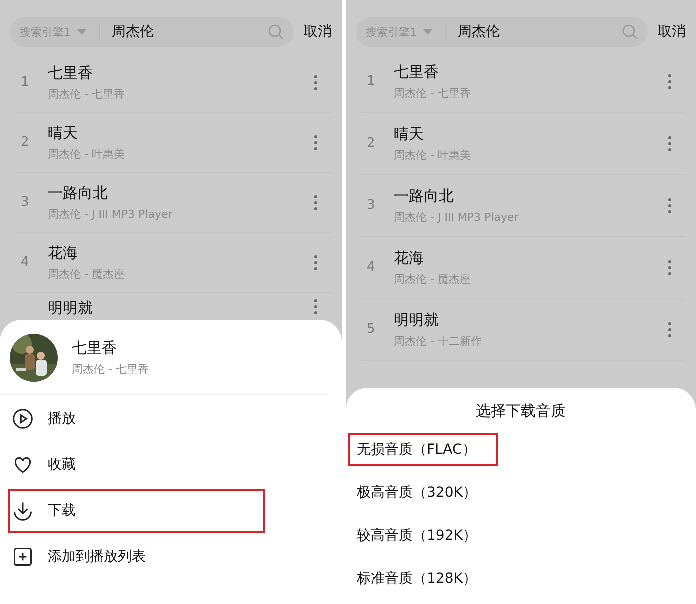 The height and width of the screenshot is (604, 696). What do you see at coordinates (423, 449) in the screenshot?
I see `quality-option: 无损音质（FLAC）` at bounding box center [423, 449].